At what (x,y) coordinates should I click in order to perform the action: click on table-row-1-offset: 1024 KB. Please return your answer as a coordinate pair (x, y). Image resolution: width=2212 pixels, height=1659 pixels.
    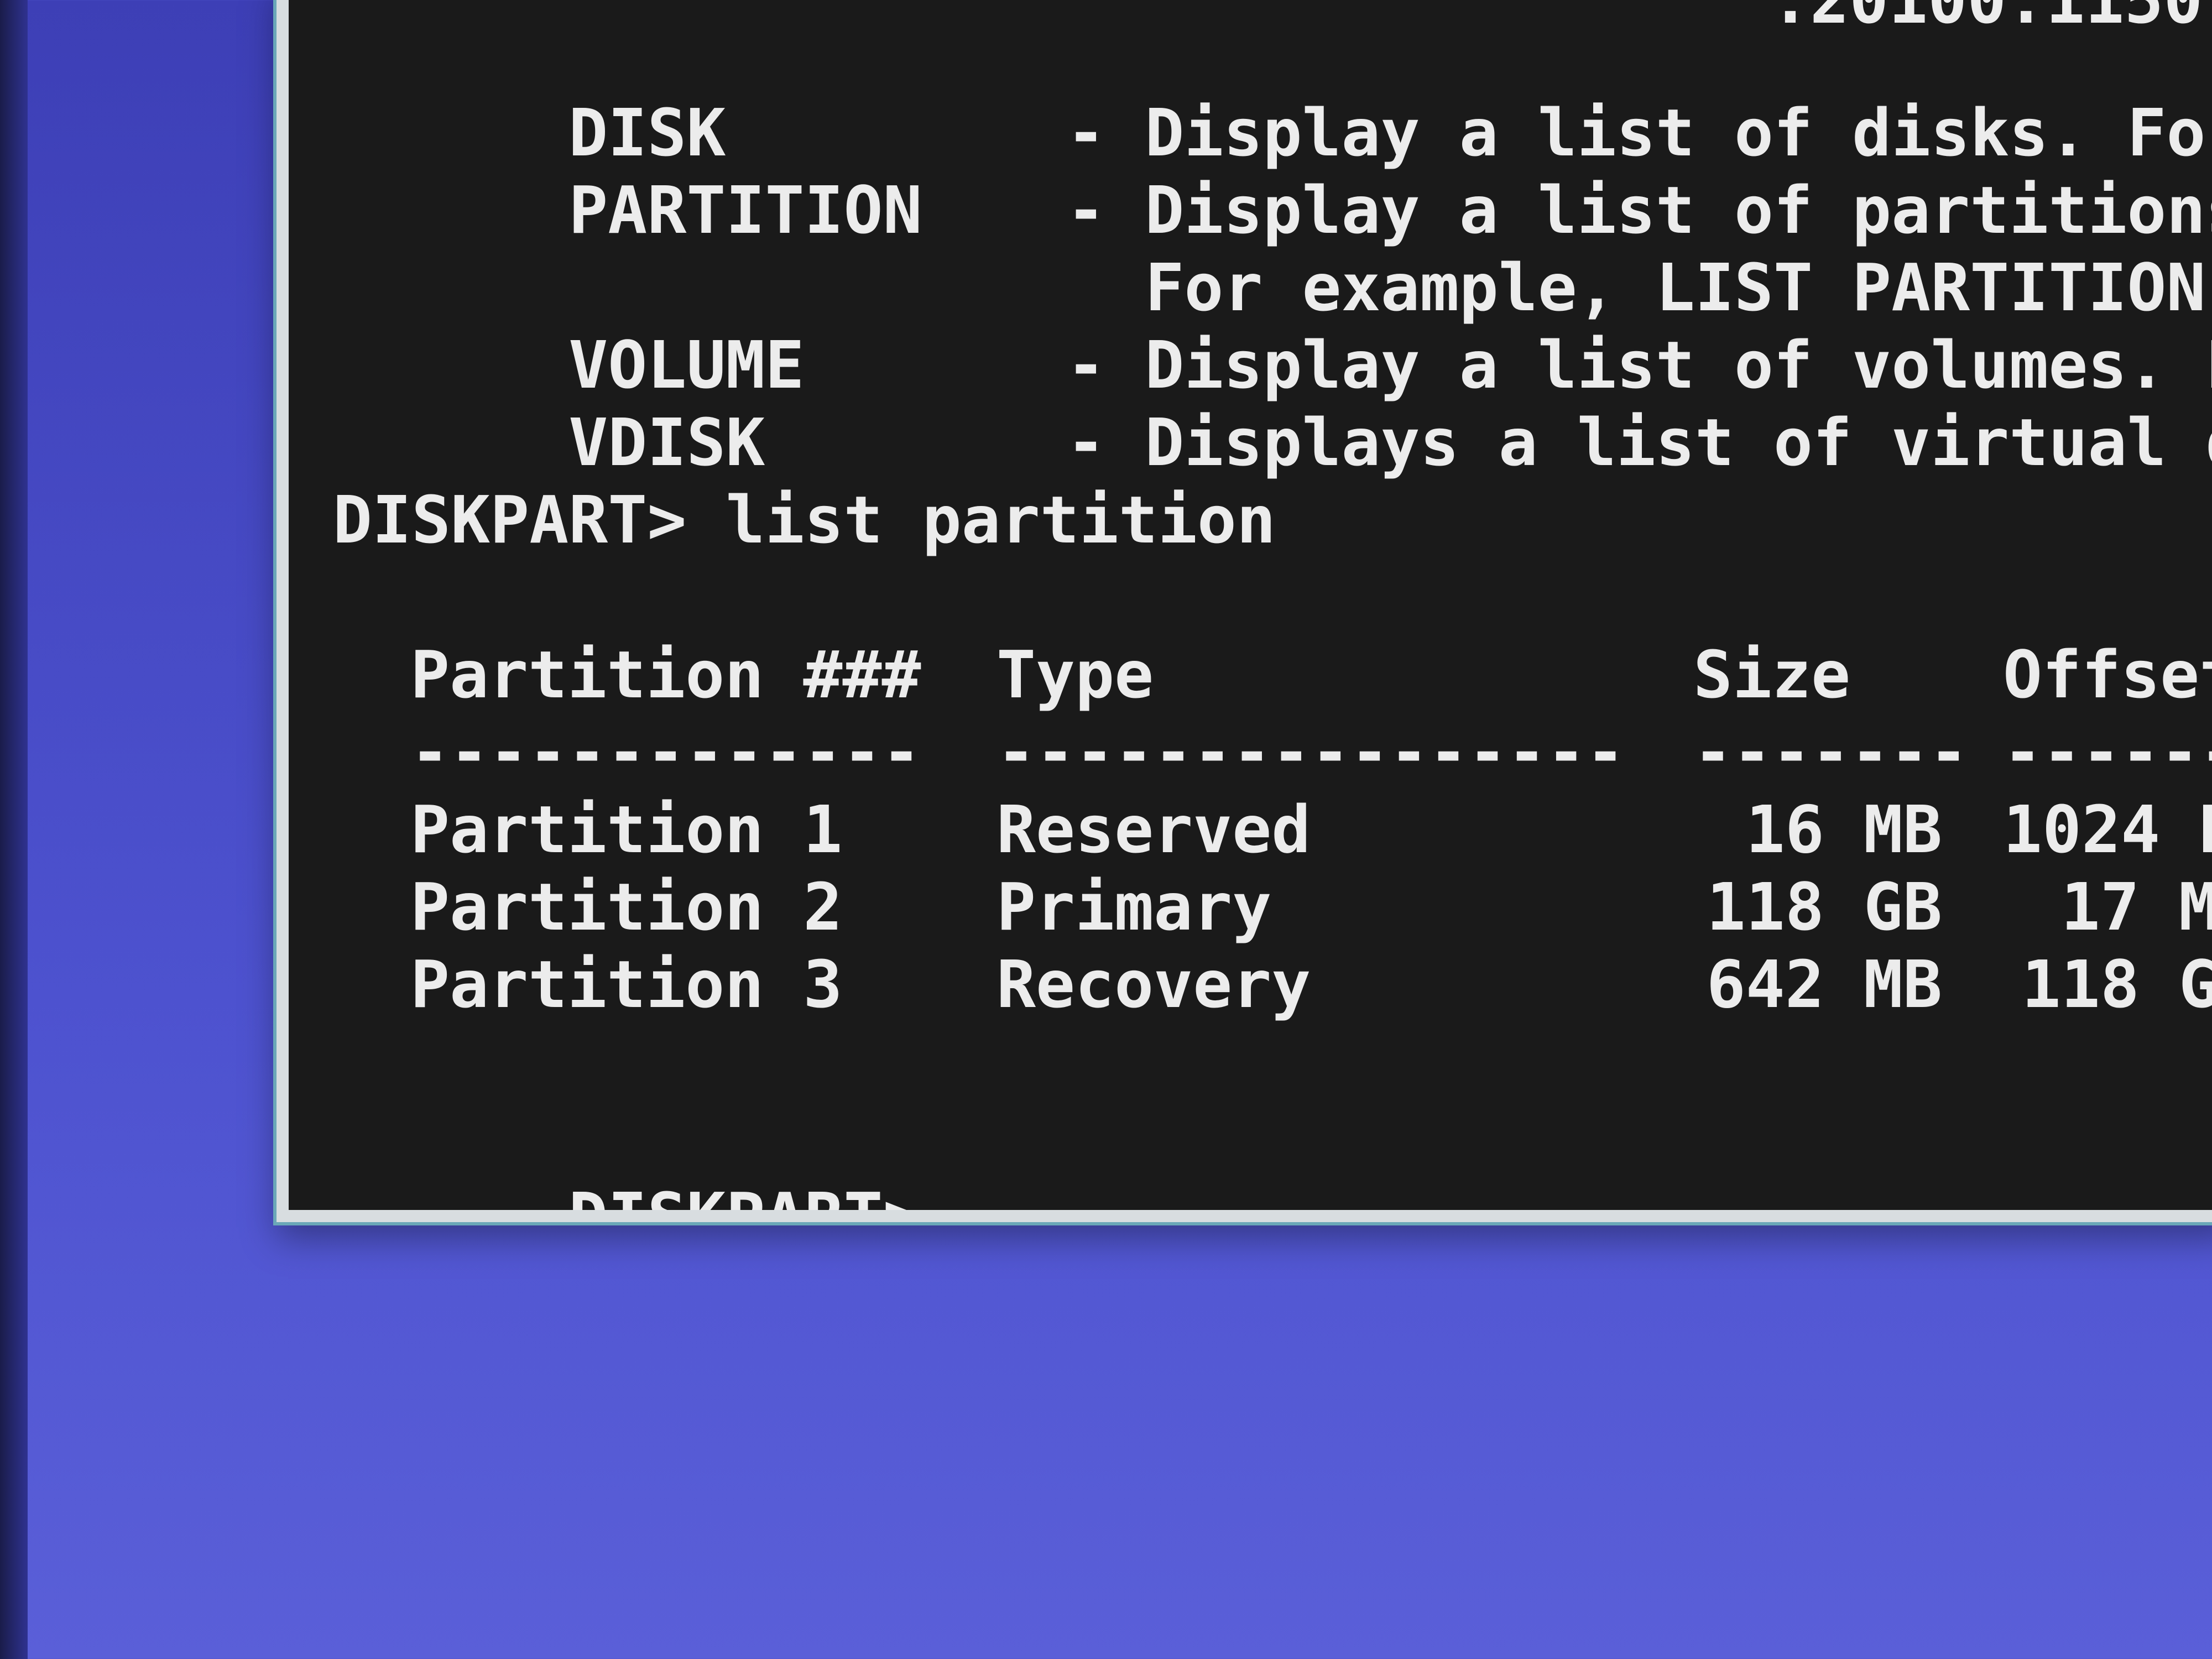
    Looking at the image, I should click on (2107, 830).